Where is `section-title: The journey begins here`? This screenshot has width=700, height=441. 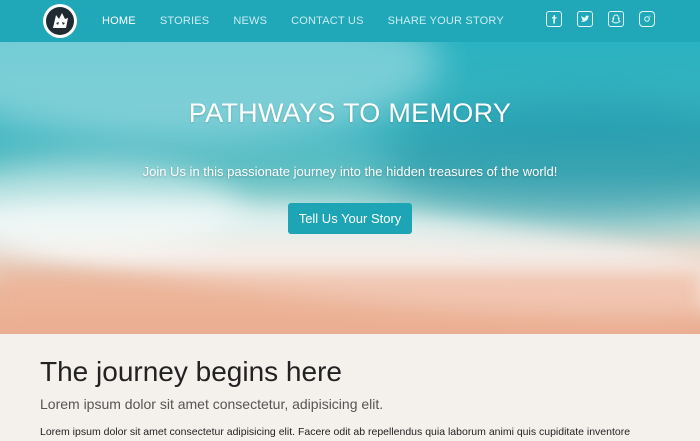
section-title: The journey begins here is located at coordinates (191, 371).